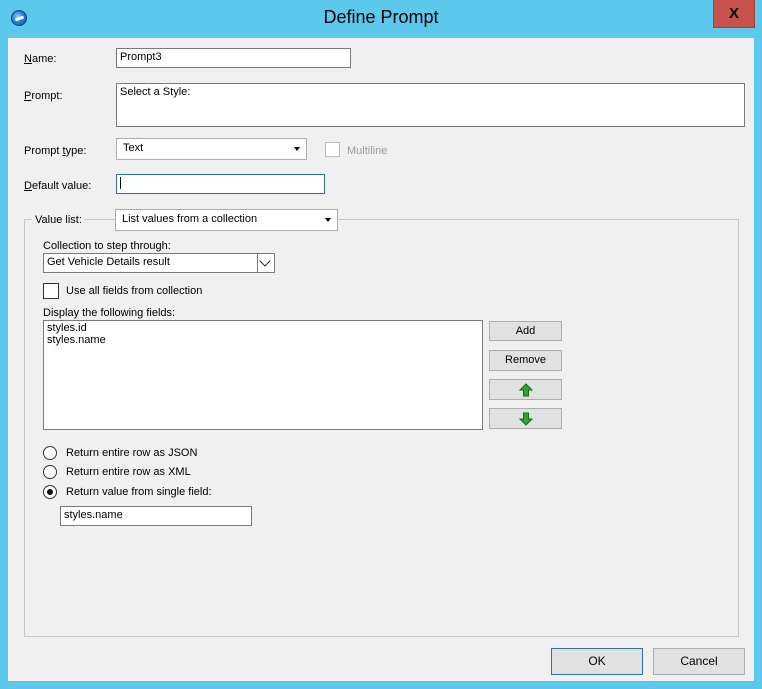  I want to click on close-icon: X, so click(733, 13).